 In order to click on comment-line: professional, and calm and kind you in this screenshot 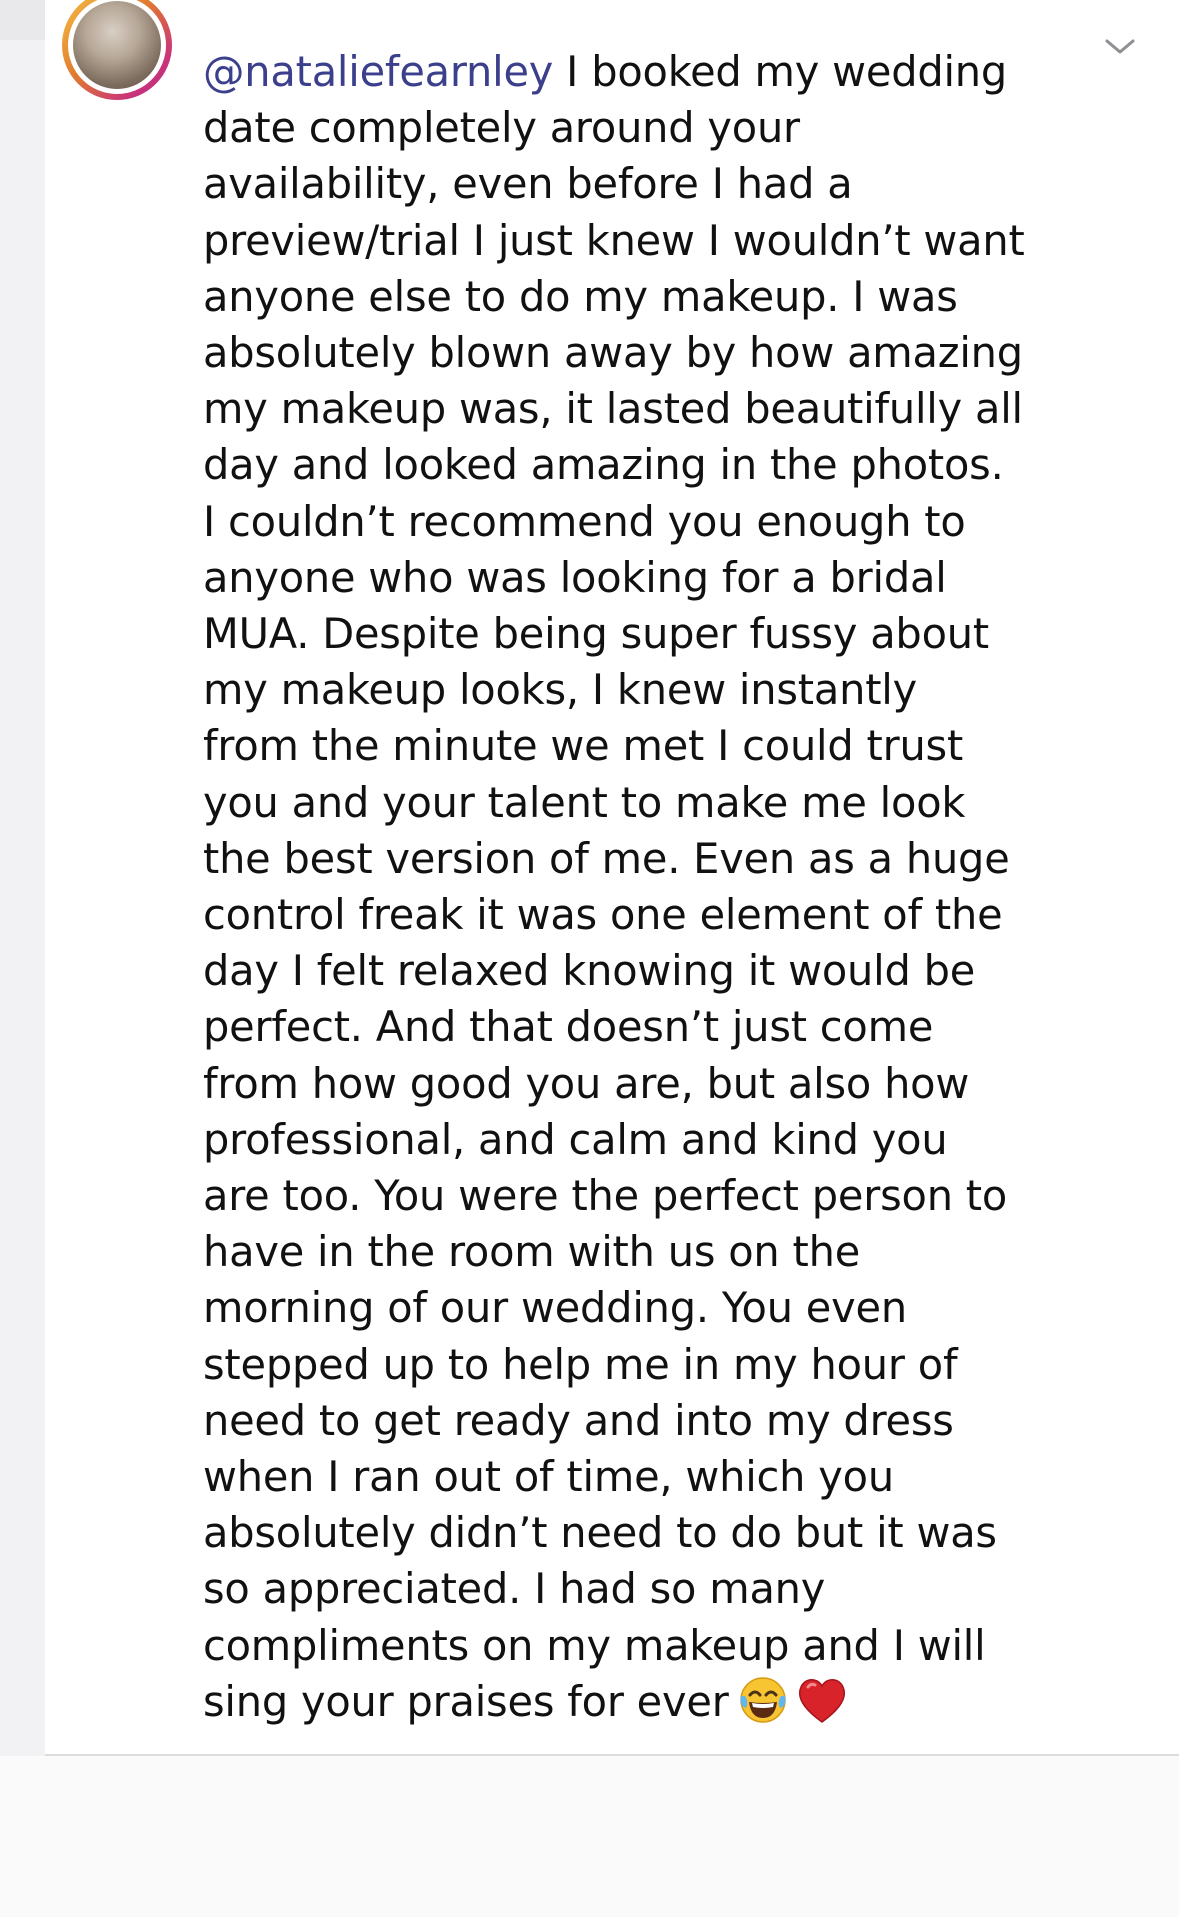, I will do `click(575, 1139)`.